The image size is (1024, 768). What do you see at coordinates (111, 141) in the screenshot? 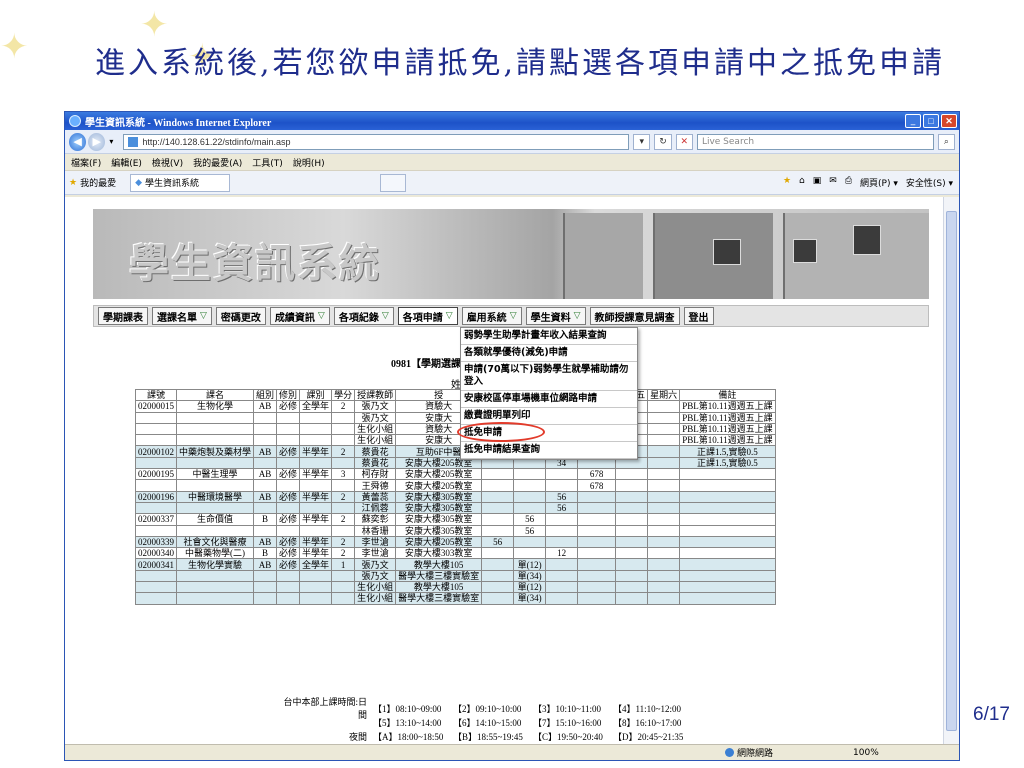
I see `history-dropdown-icon: ▾` at bounding box center [111, 141].